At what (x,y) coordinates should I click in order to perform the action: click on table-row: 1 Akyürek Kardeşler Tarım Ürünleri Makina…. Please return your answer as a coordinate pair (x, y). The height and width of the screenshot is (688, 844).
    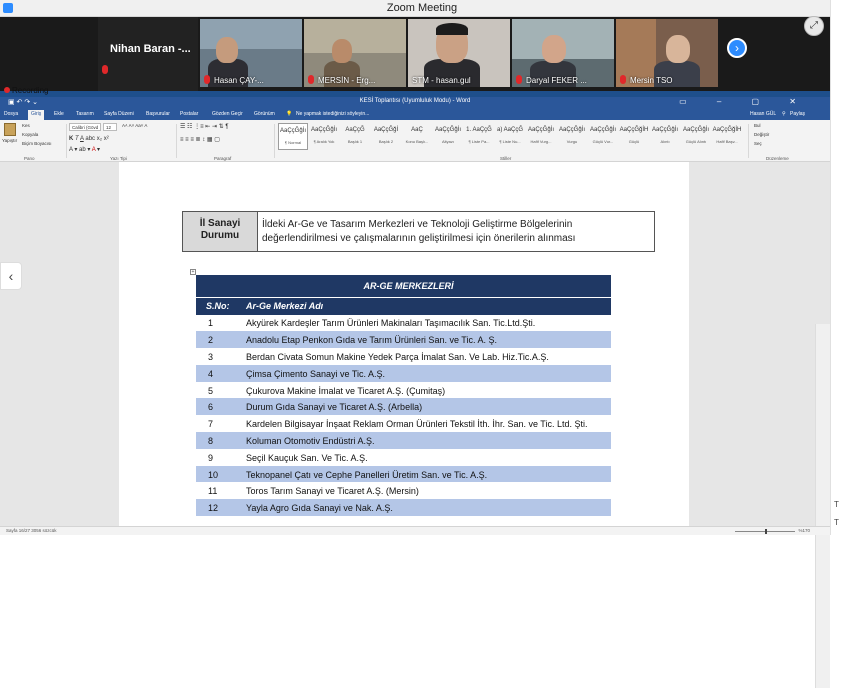
    Looking at the image, I should click on (403, 324).